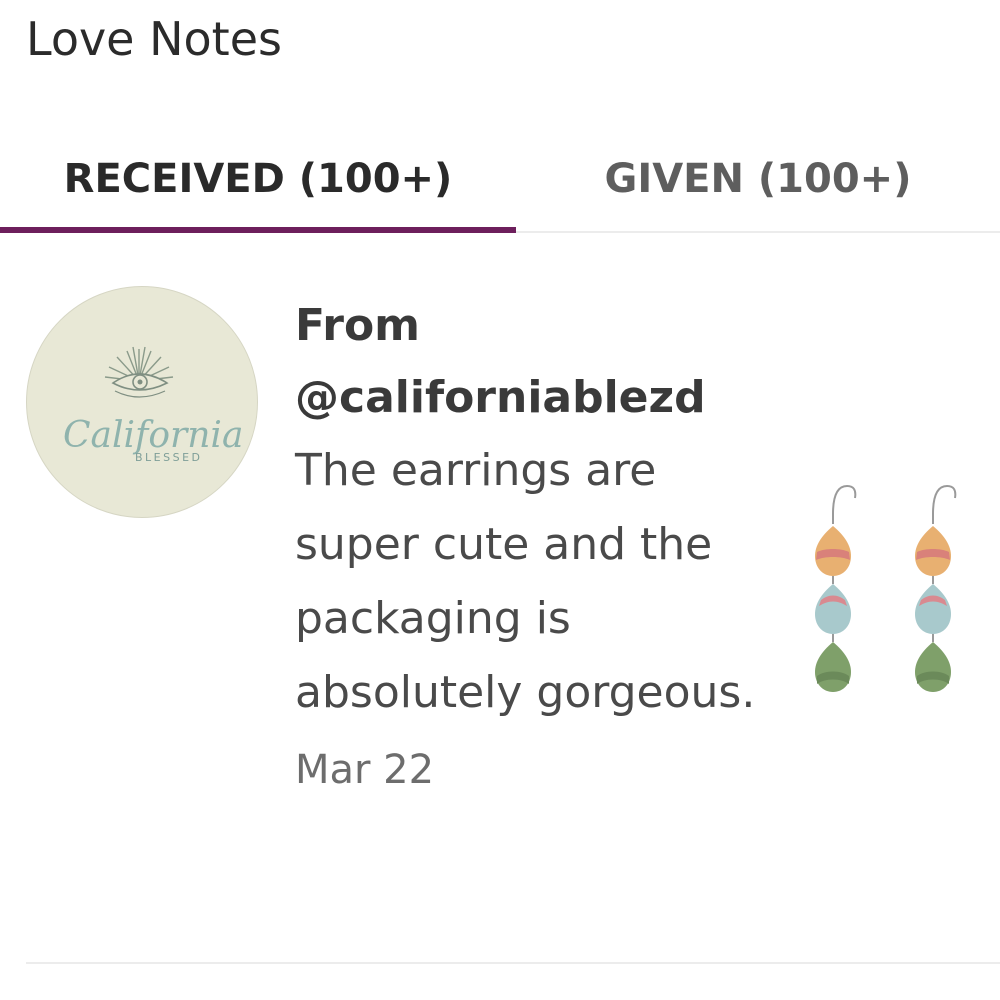 The height and width of the screenshot is (1000, 1000). Describe the element at coordinates (154, 39) in the screenshot. I see `page-title: Love Notes` at that location.